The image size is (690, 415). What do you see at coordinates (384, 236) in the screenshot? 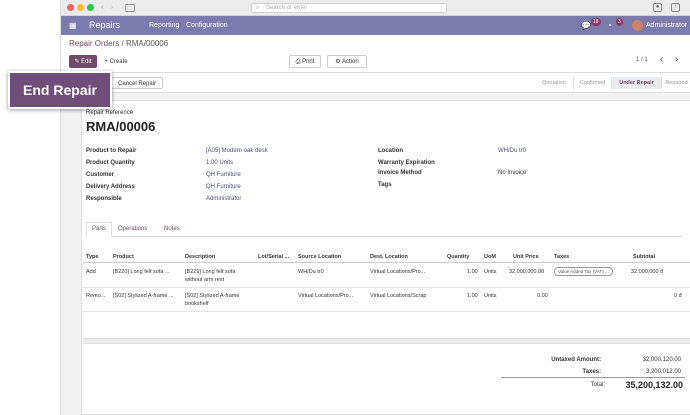
I see `tabs-divider` at bounding box center [384, 236].